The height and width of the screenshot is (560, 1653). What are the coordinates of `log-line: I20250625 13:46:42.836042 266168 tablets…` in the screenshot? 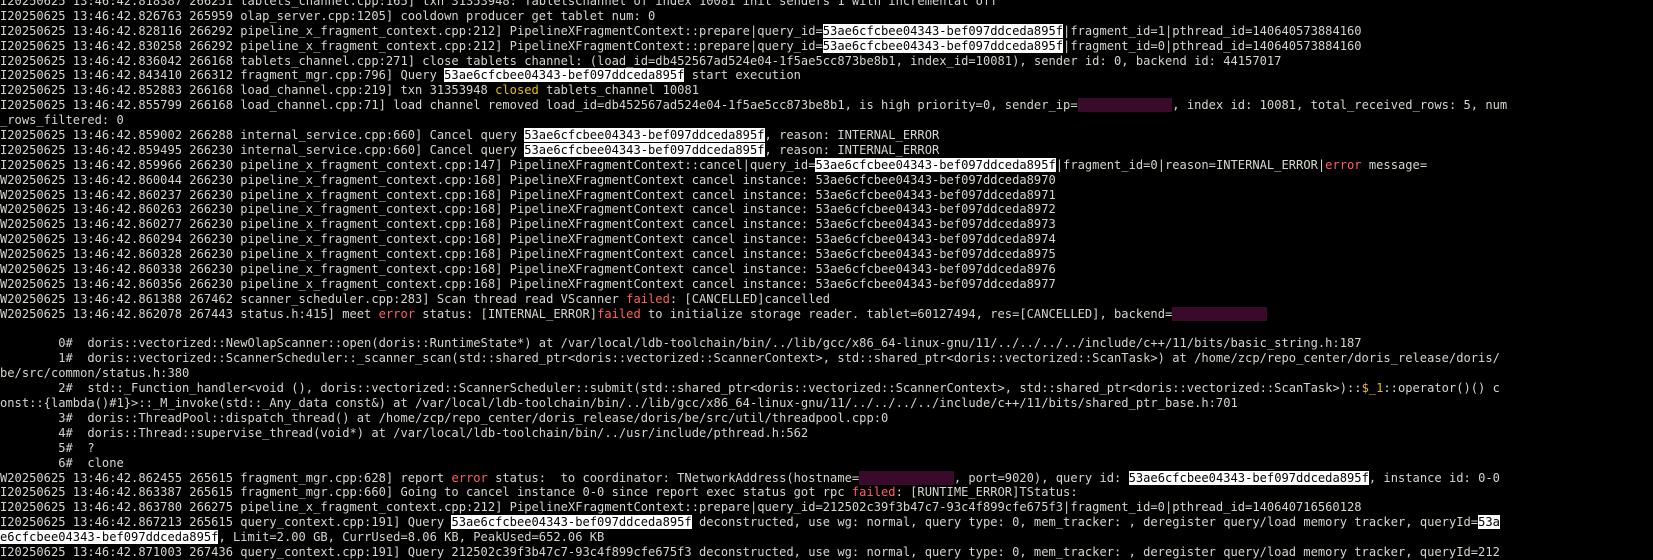 It's located at (826, 61).